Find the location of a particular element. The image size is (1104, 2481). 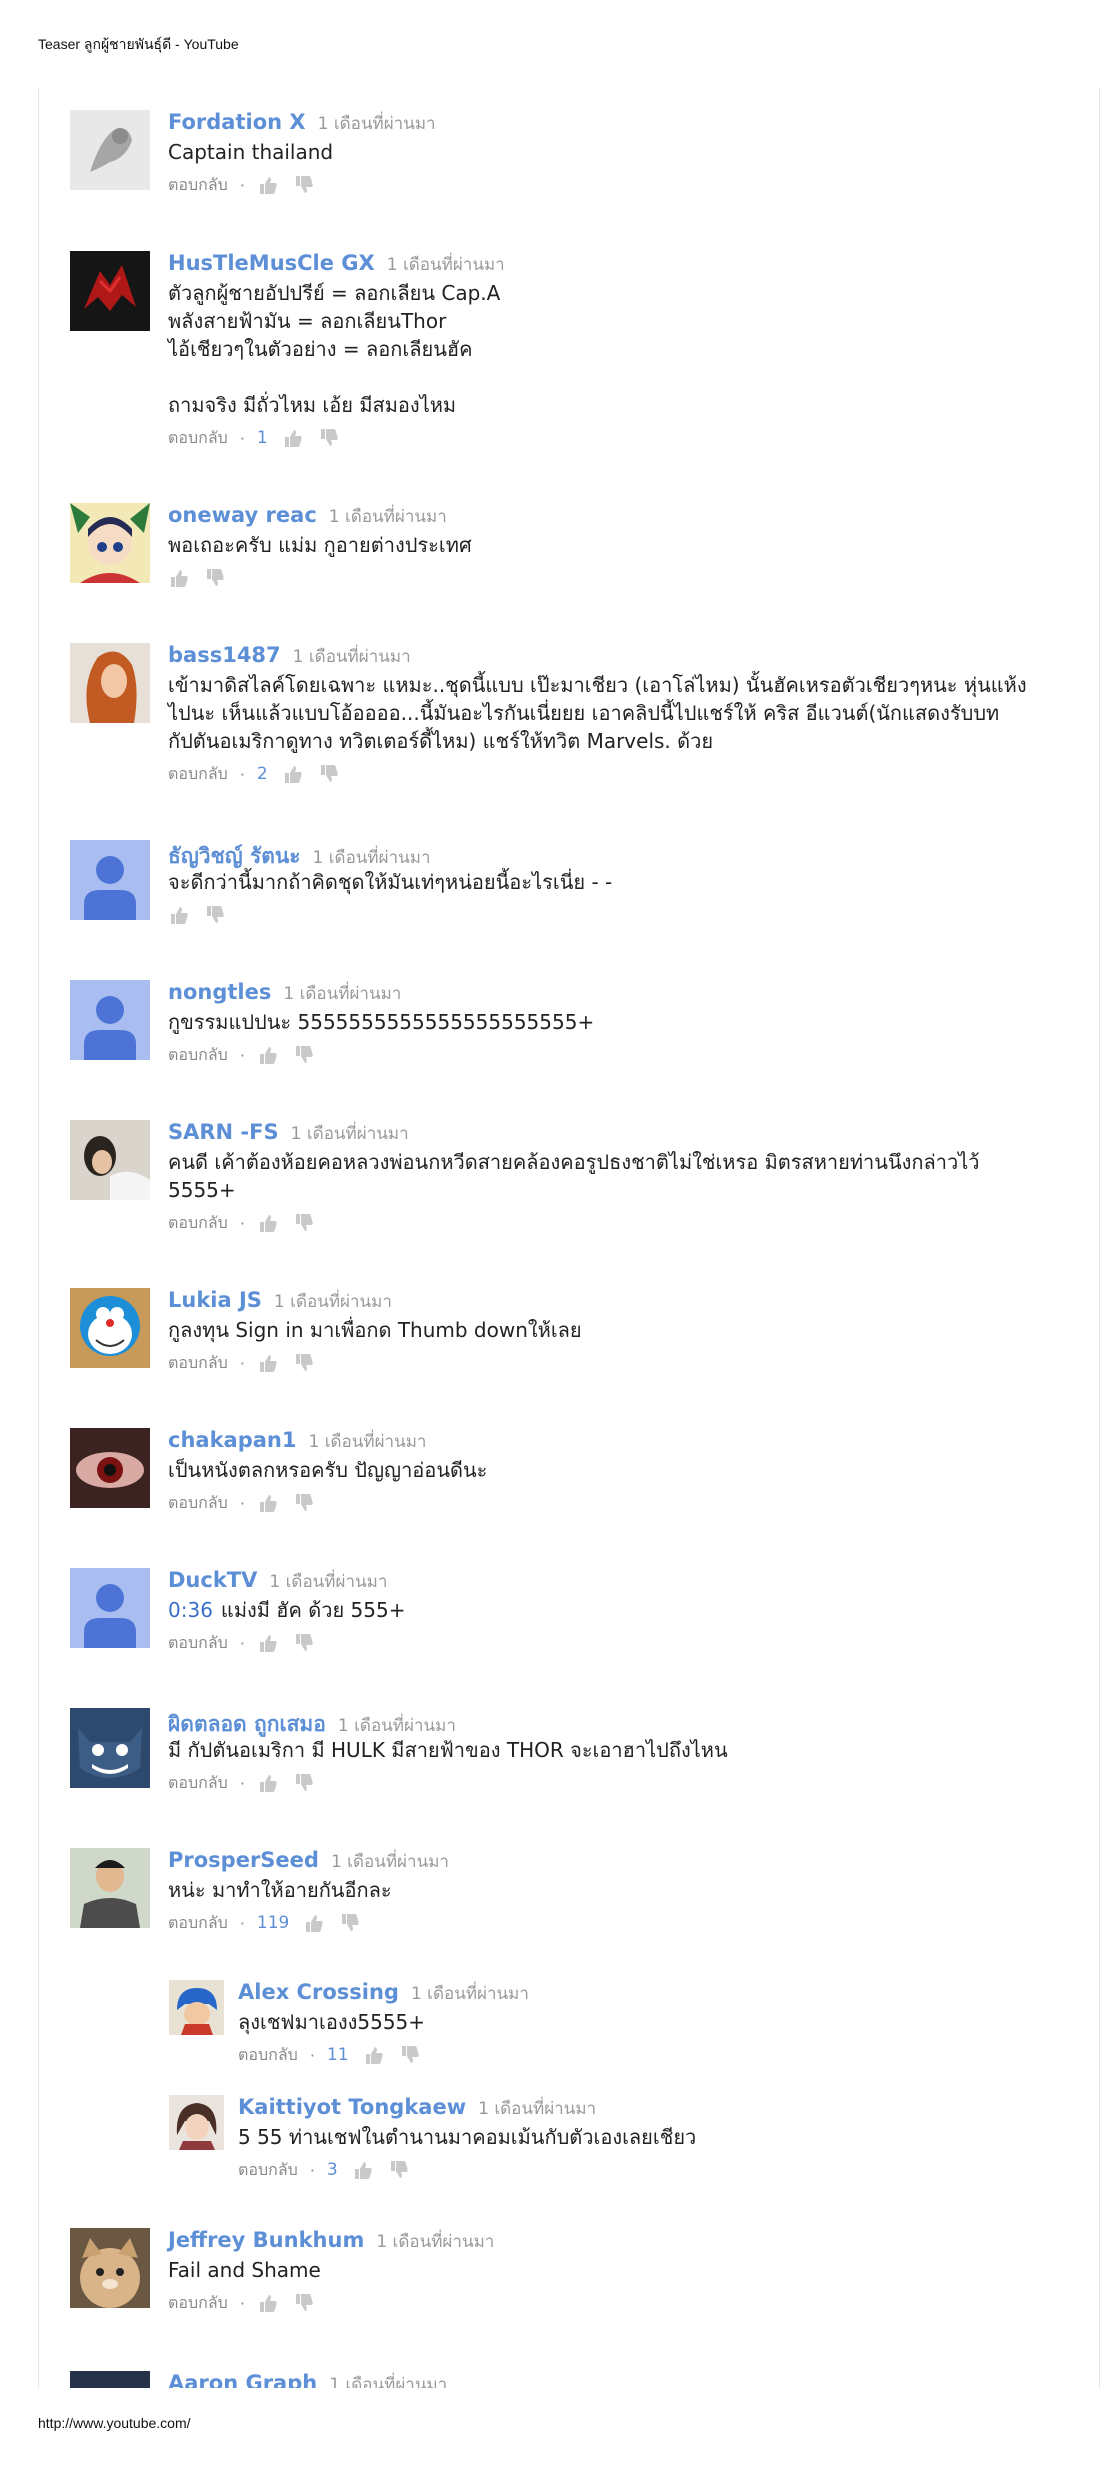

author-name: Kaittiyot Tongkaew is located at coordinates (352, 2107).